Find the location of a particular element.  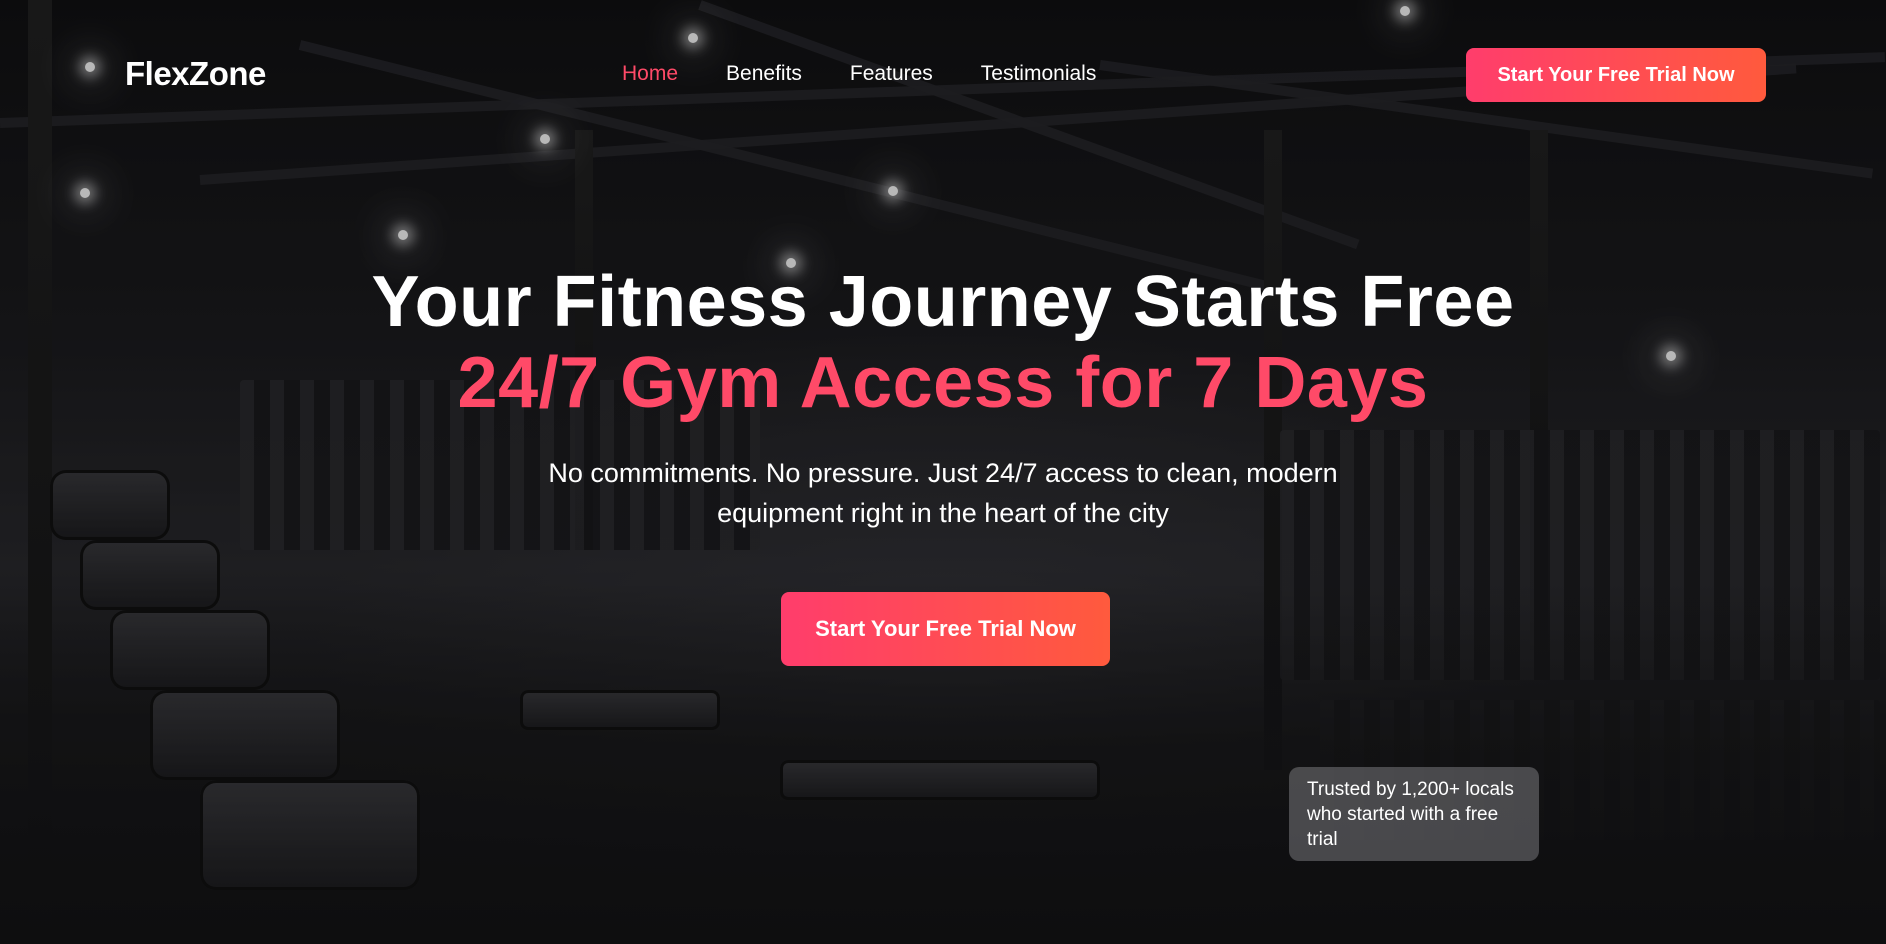

nav-link-features: Features is located at coordinates (891, 74).